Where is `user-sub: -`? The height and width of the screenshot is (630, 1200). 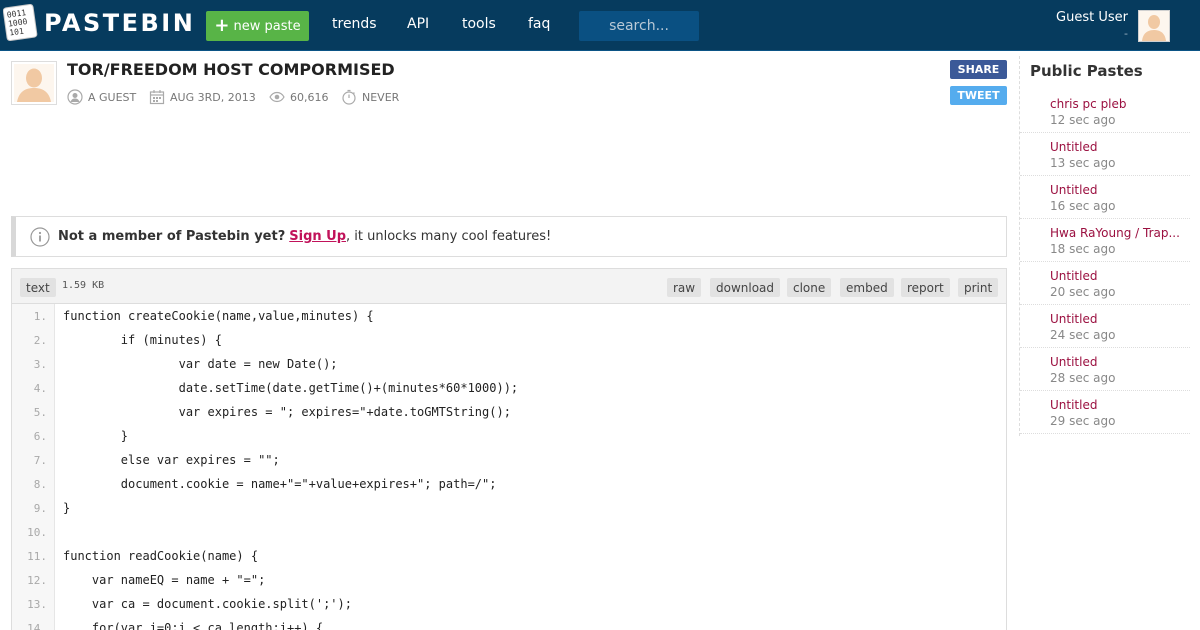
user-sub: - is located at coordinates (1126, 33).